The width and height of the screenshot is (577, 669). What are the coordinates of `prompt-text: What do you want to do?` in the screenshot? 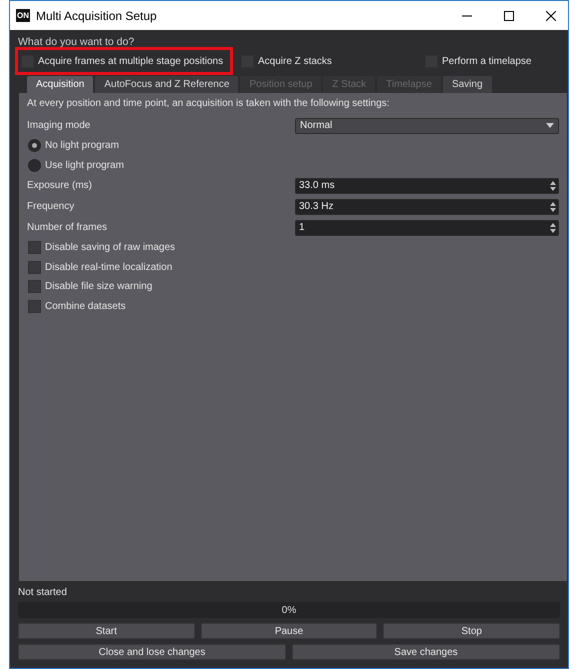 It's located at (77, 42).